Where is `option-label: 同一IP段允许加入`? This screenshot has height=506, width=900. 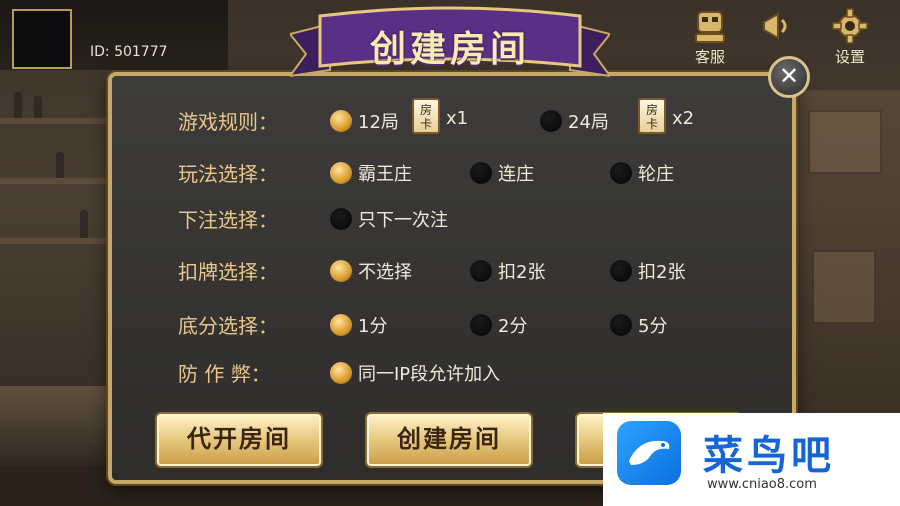
option-label: 同一IP段允许加入 is located at coordinates (429, 374).